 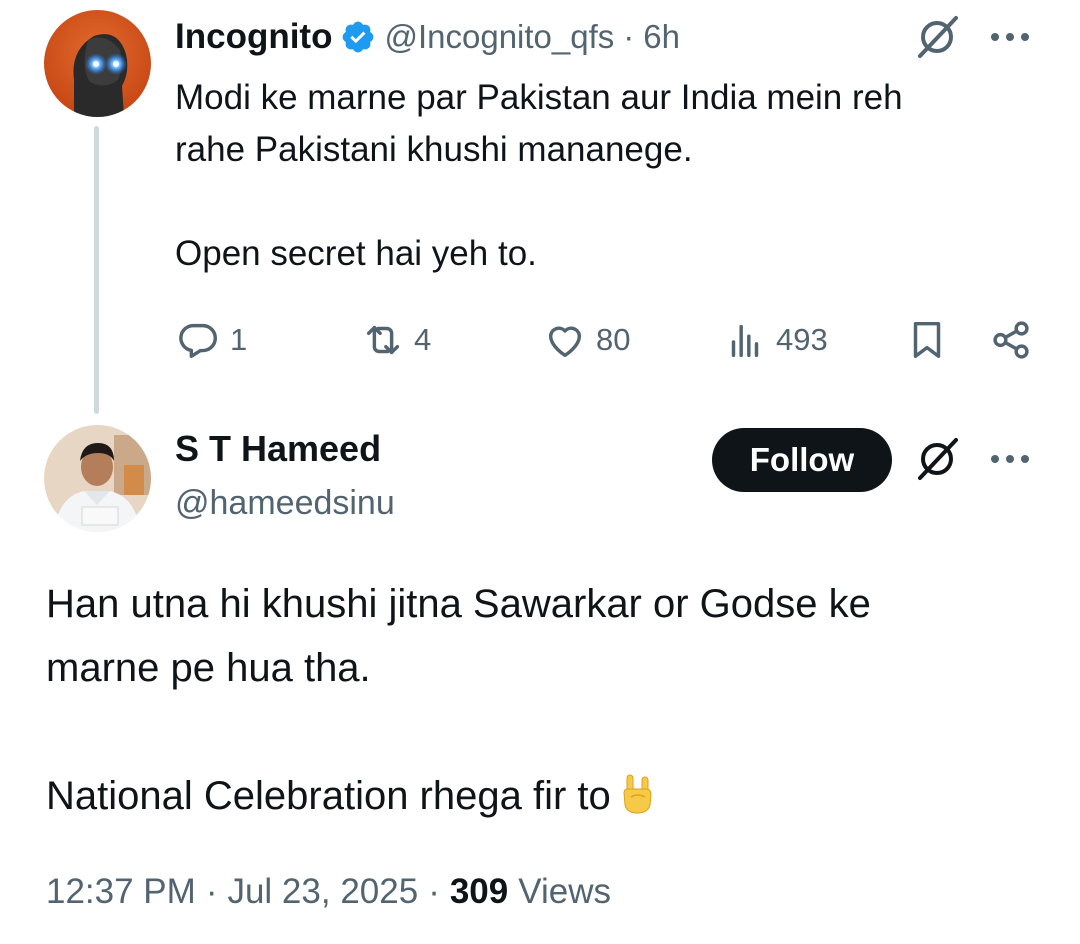 I want to click on author-name: Incognito, so click(x=253, y=37).